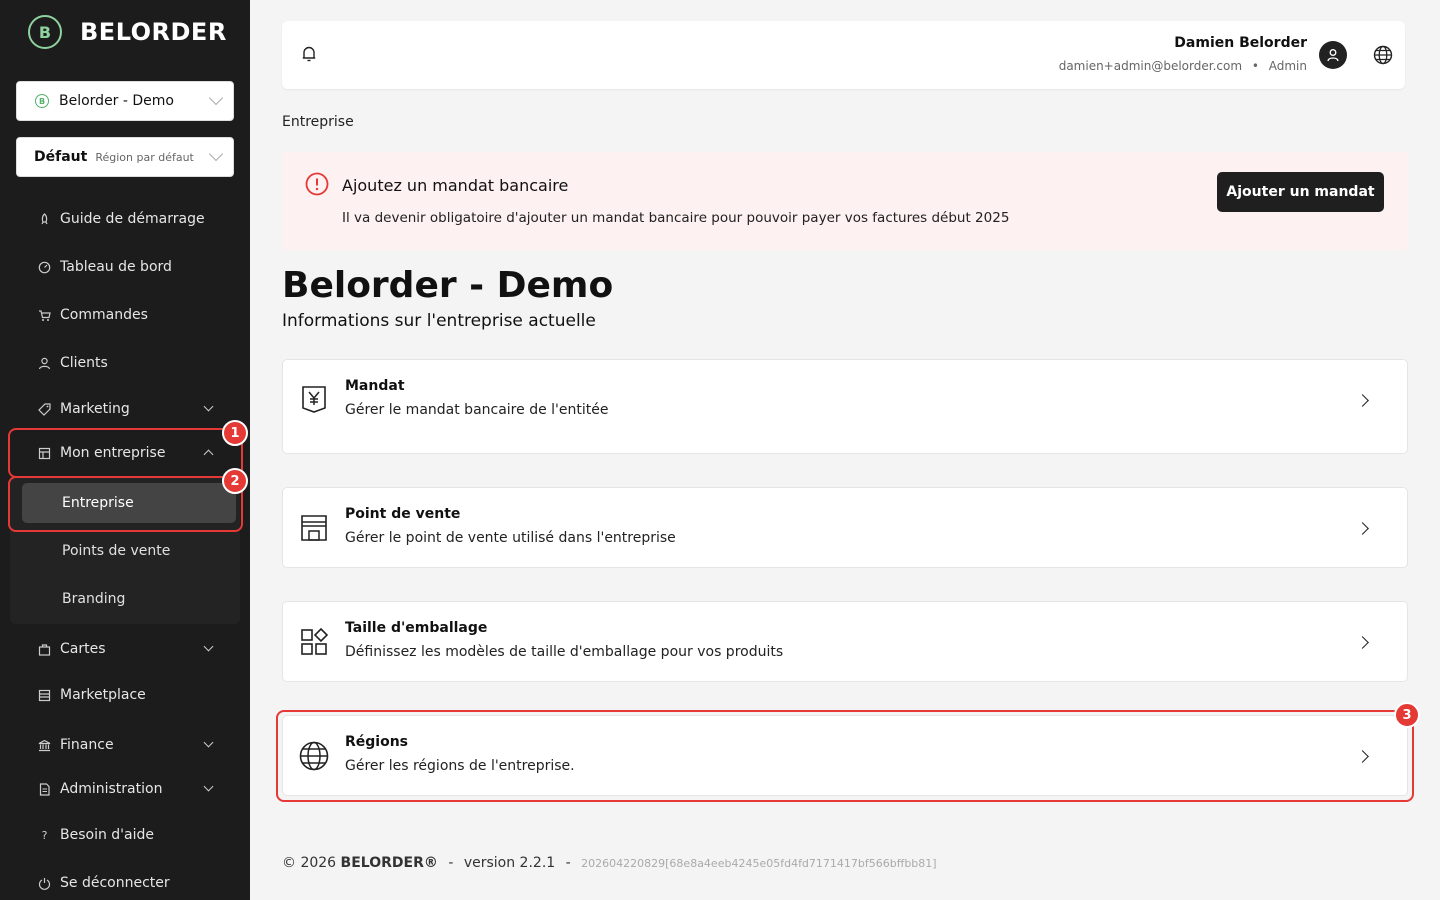 This screenshot has width=1440, height=900. I want to click on sidebar-item-marketing: Marketing, so click(125, 409).